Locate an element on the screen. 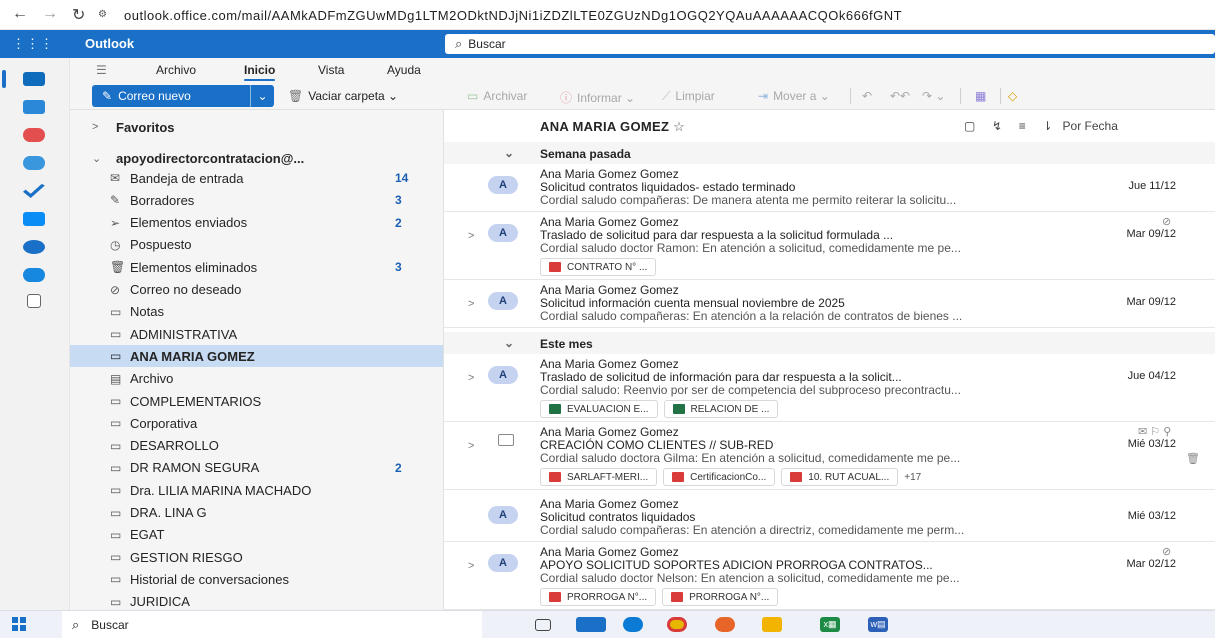  chrome-icon is located at coordinates (677, 624).